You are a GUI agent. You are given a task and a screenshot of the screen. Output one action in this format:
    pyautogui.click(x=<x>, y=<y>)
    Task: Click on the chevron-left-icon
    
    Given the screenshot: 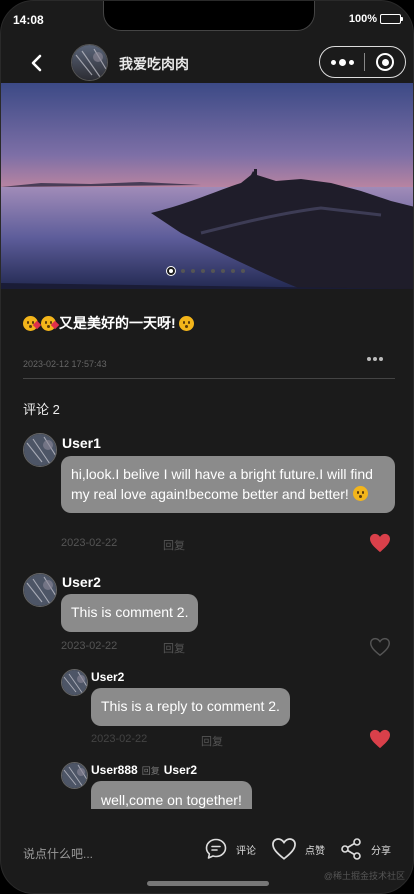 What is the action you would take?
    pyautogui.click(x=36, y=63)
    